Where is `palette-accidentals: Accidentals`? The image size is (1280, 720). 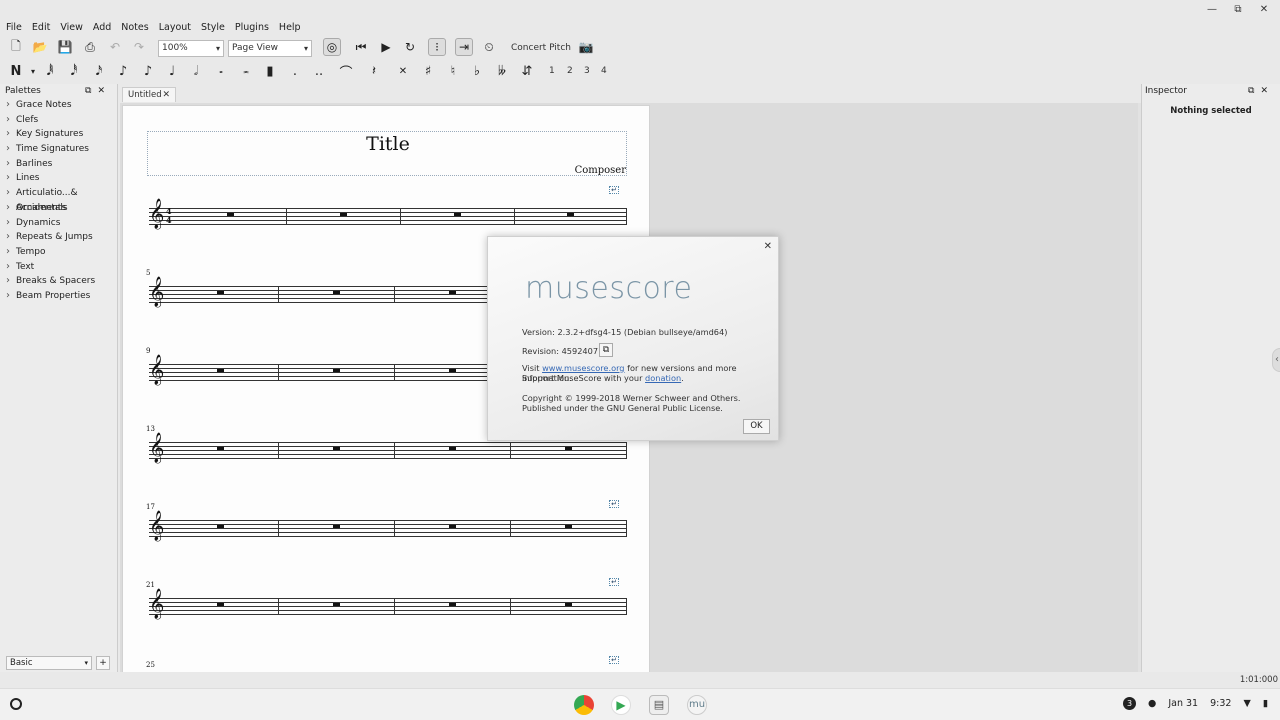
palette-accidentals: Accidentals is located at coordinates (58, 208).